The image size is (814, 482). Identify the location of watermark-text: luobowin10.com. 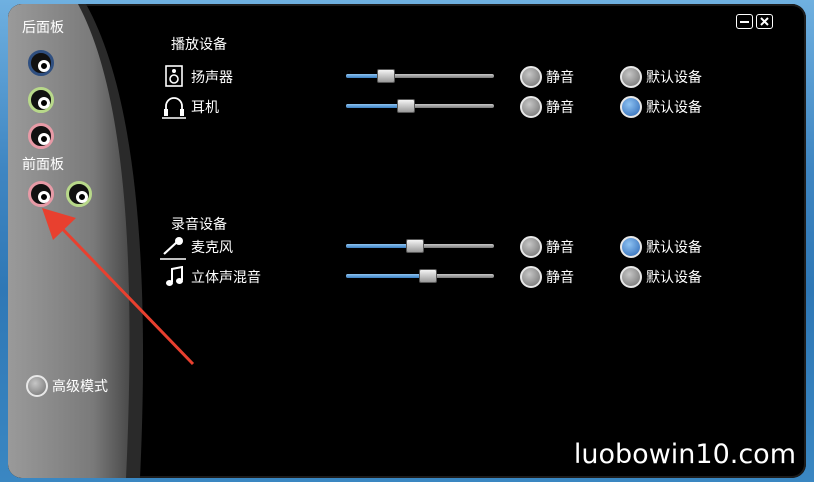
(684, 454).